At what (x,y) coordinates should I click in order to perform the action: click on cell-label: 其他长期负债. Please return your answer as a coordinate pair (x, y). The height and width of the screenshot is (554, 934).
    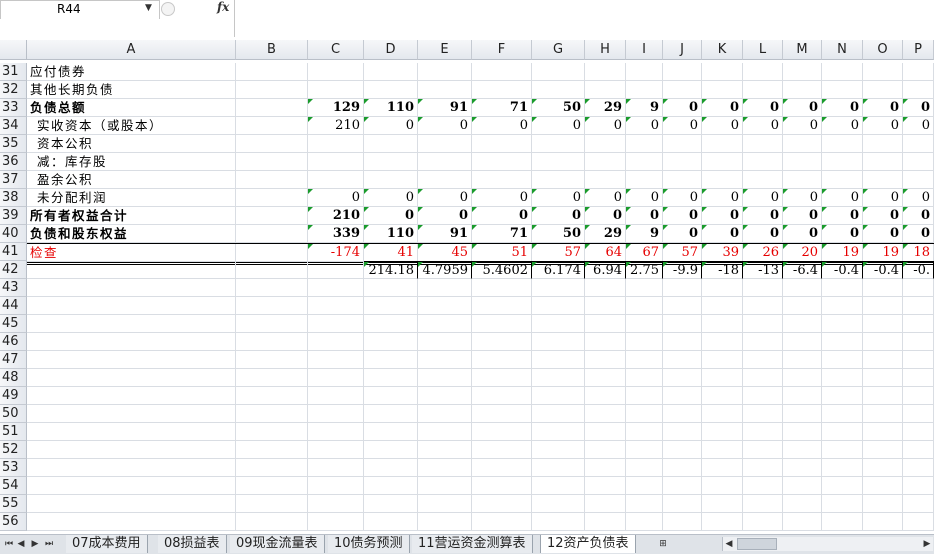
    Looking at the image, I should click on (131, 90).